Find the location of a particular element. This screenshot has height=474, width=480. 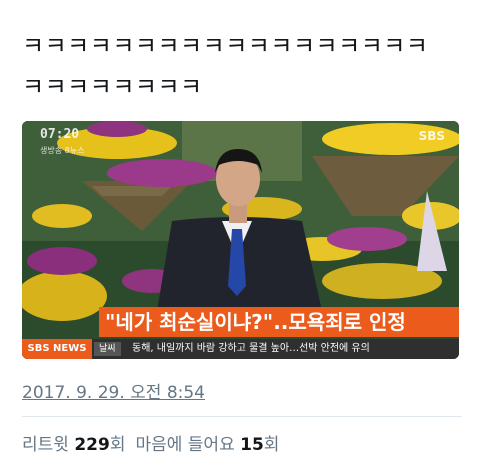

like-unit: 회 is located at coordinates (271, 445).